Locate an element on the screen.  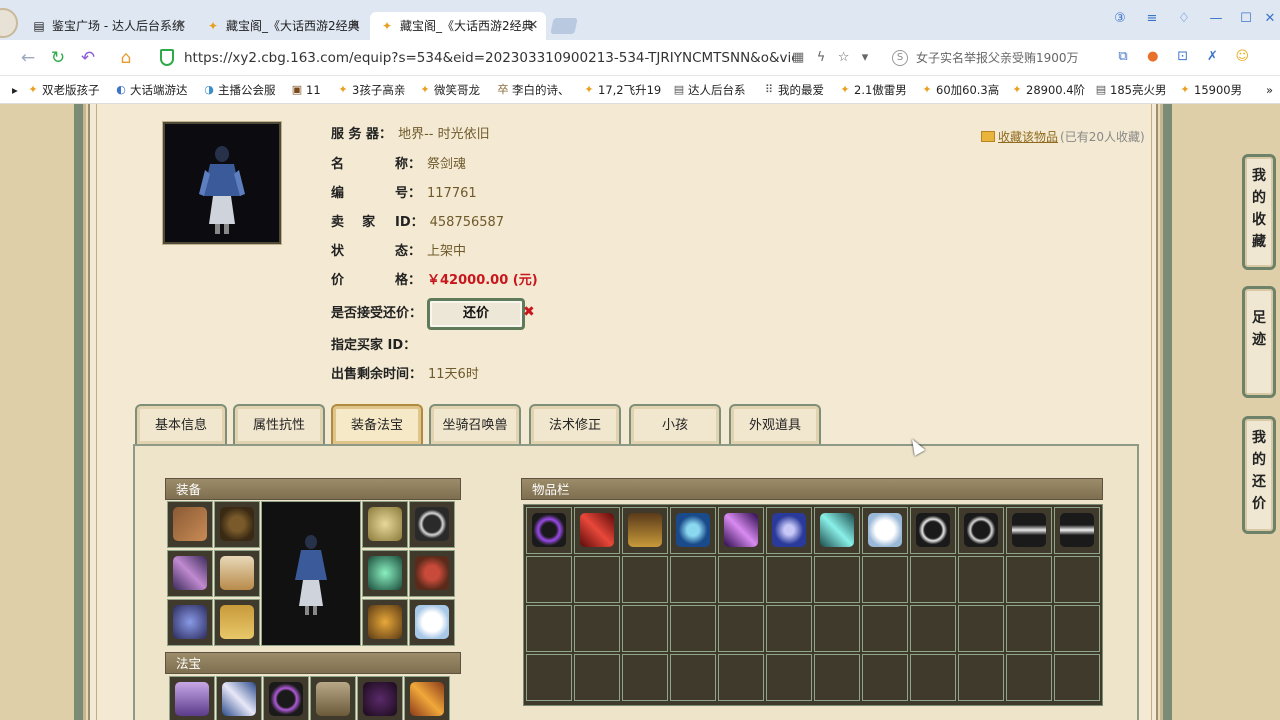
tab-children: 小孩 is located at coordinates (675, 424).